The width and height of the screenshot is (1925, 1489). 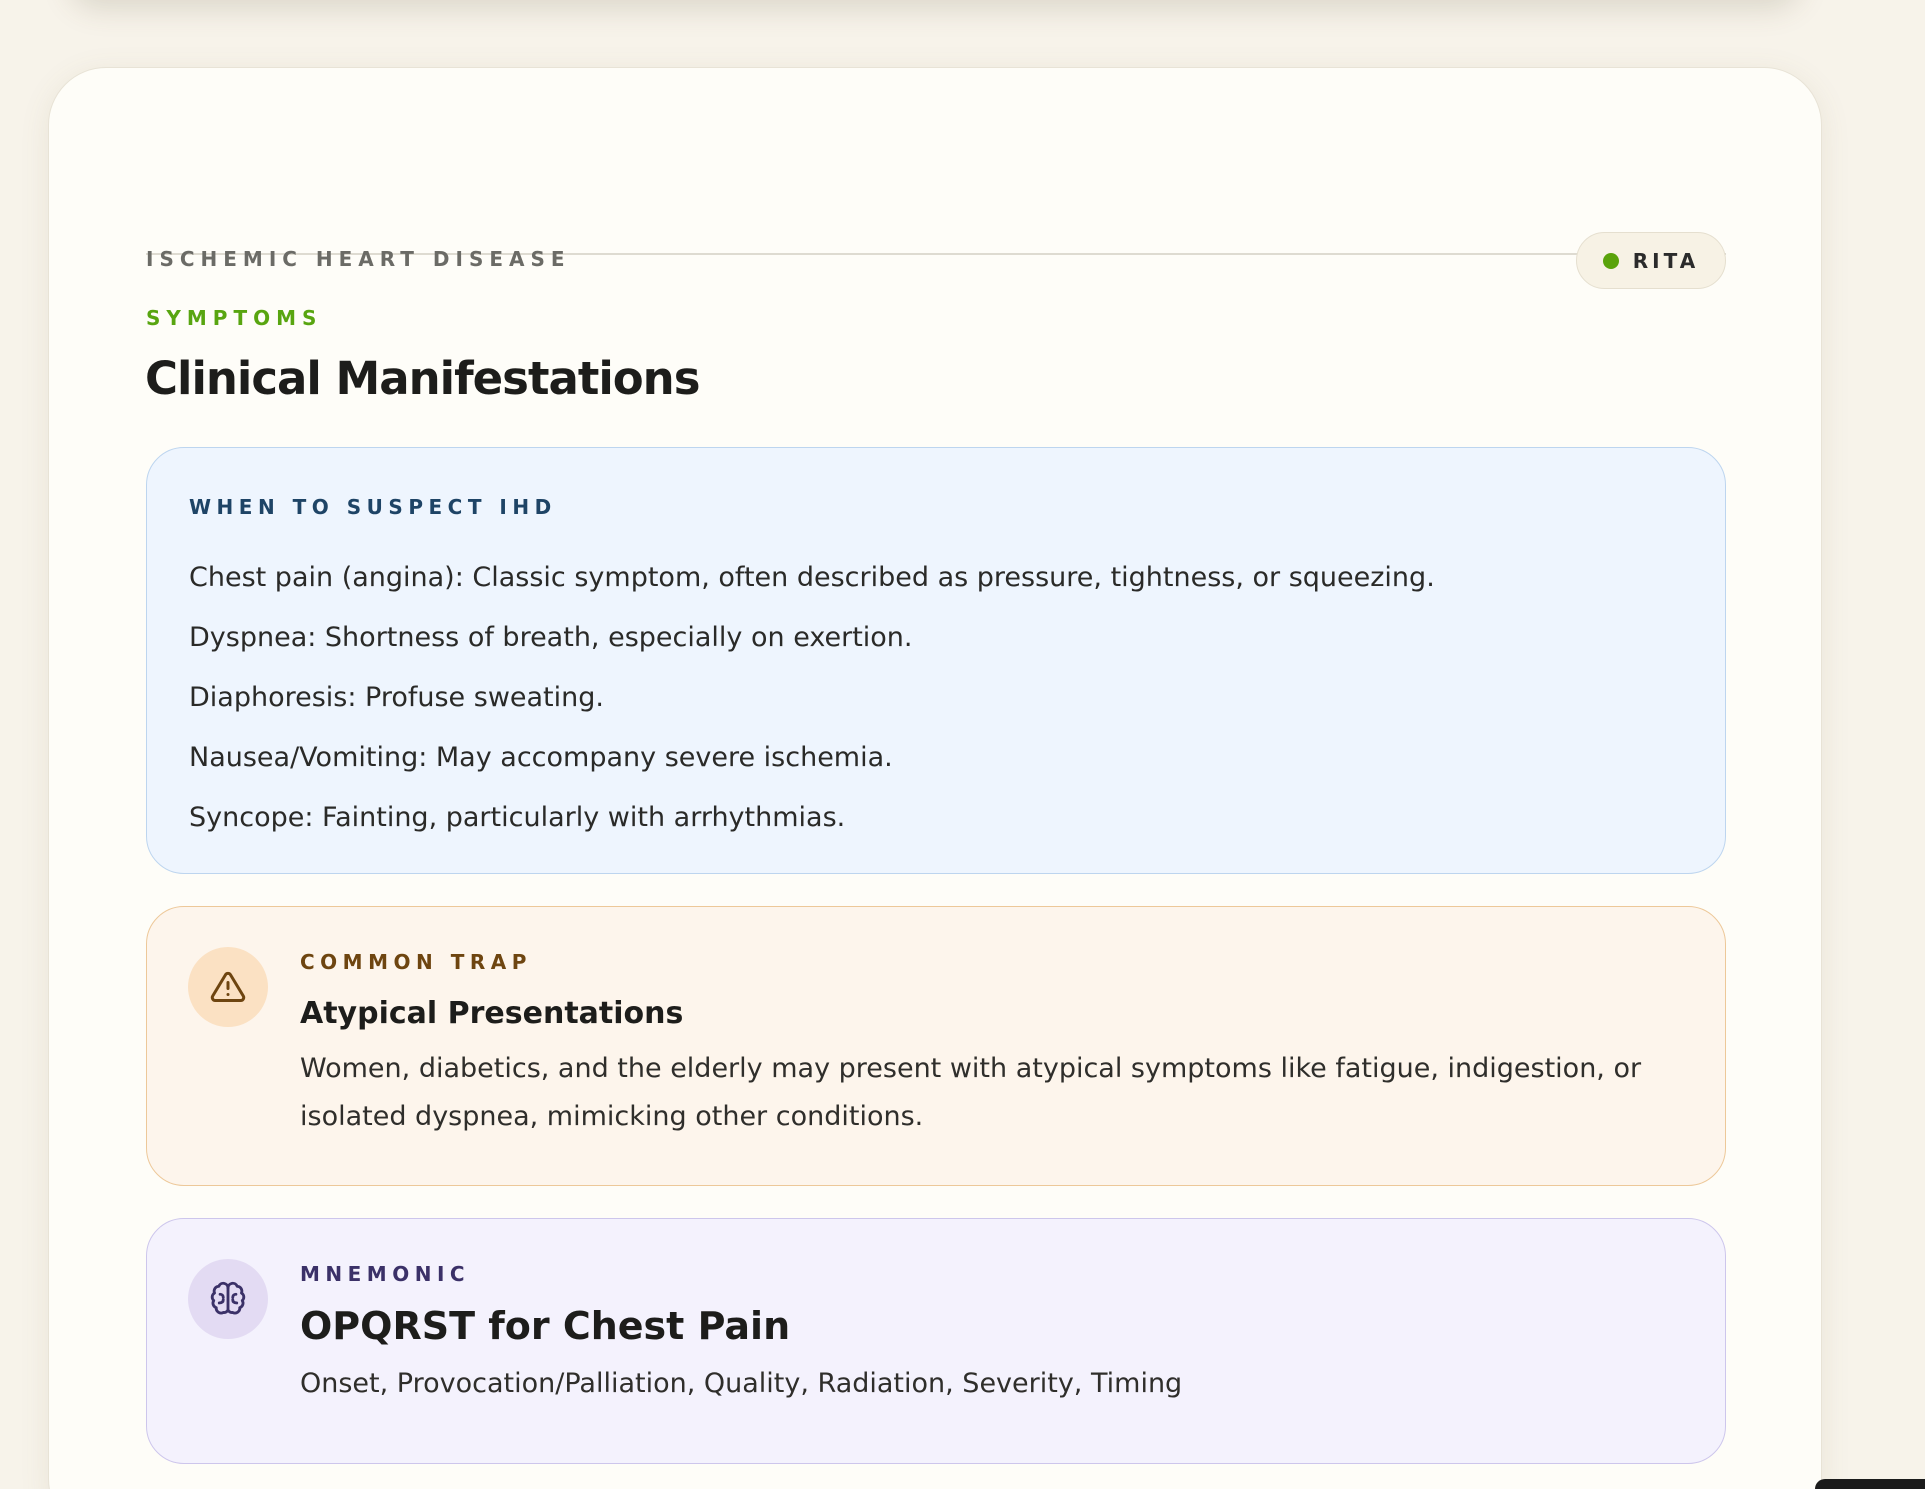 What do you see at coordinates (1666, 260) in the screenshot?
I see `badge-label: RITA` at bounding box center [1666, 260].